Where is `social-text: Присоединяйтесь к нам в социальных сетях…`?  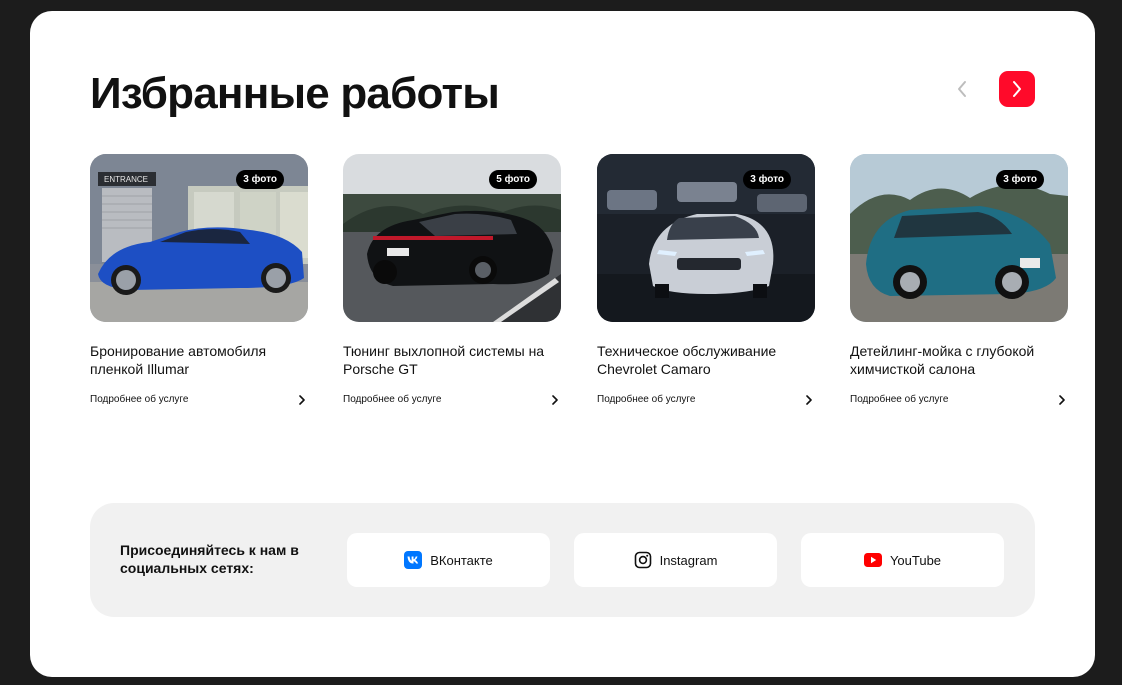
social-text: Присоединяйтесь к нам в социальных сетях… is located at coordinates (209, 559).